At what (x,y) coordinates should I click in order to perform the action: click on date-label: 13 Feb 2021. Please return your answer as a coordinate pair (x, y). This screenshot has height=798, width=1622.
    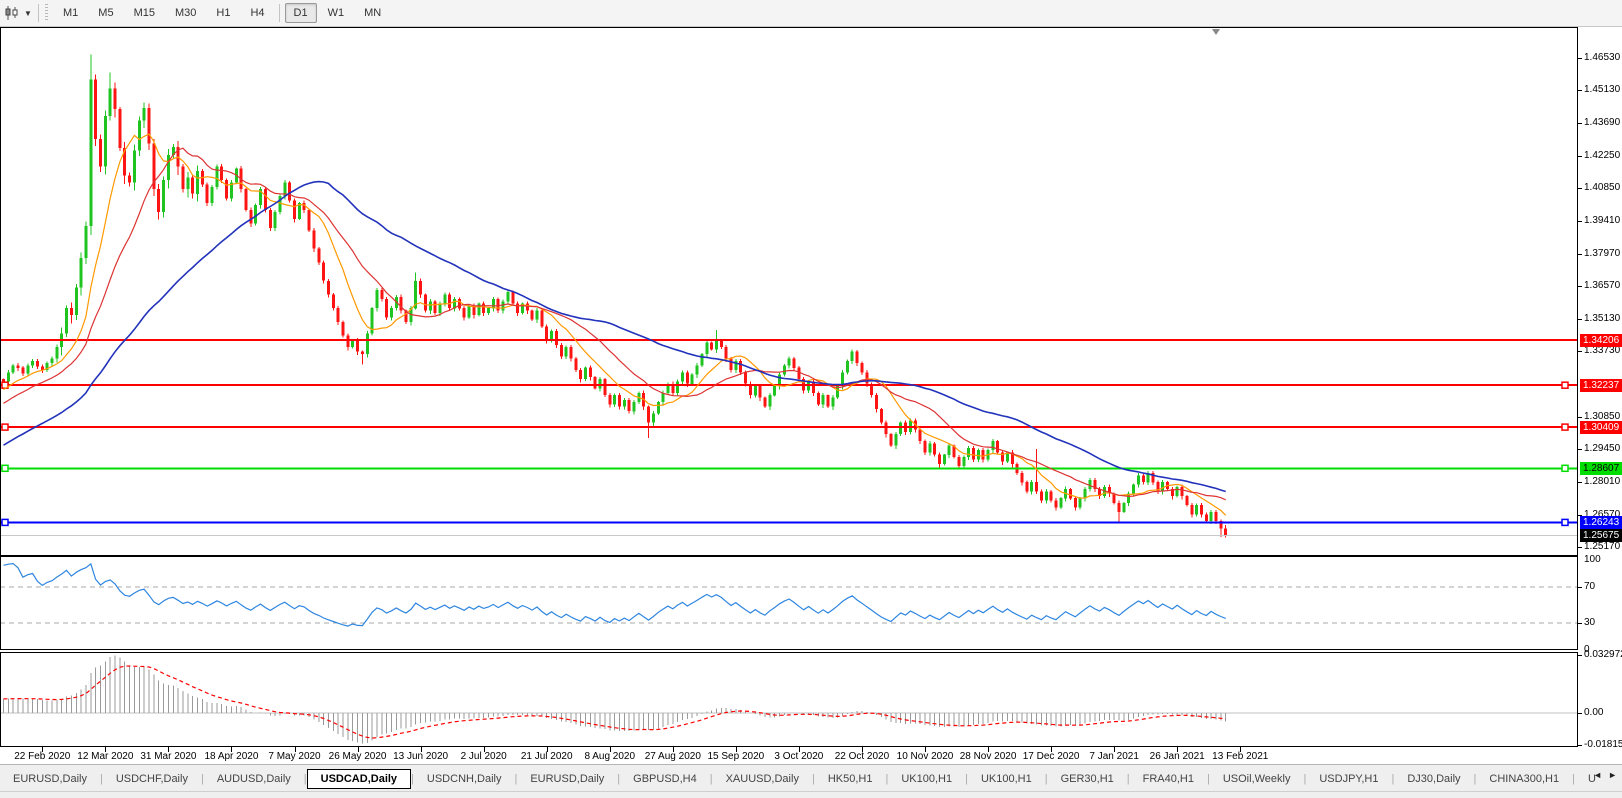
    Looking at the image, I should click on (1240, 756).